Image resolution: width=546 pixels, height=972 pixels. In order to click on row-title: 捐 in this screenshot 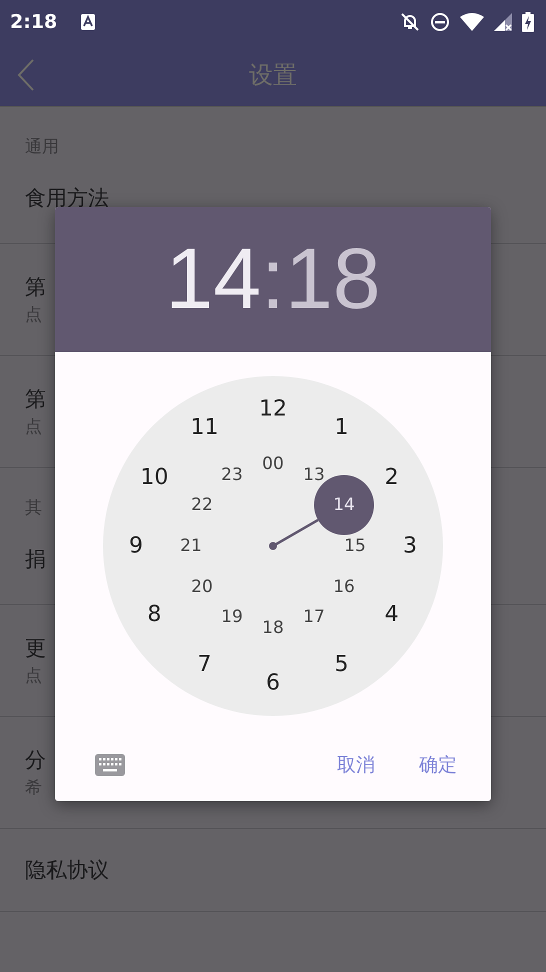, I will do `click(35, 559)`.